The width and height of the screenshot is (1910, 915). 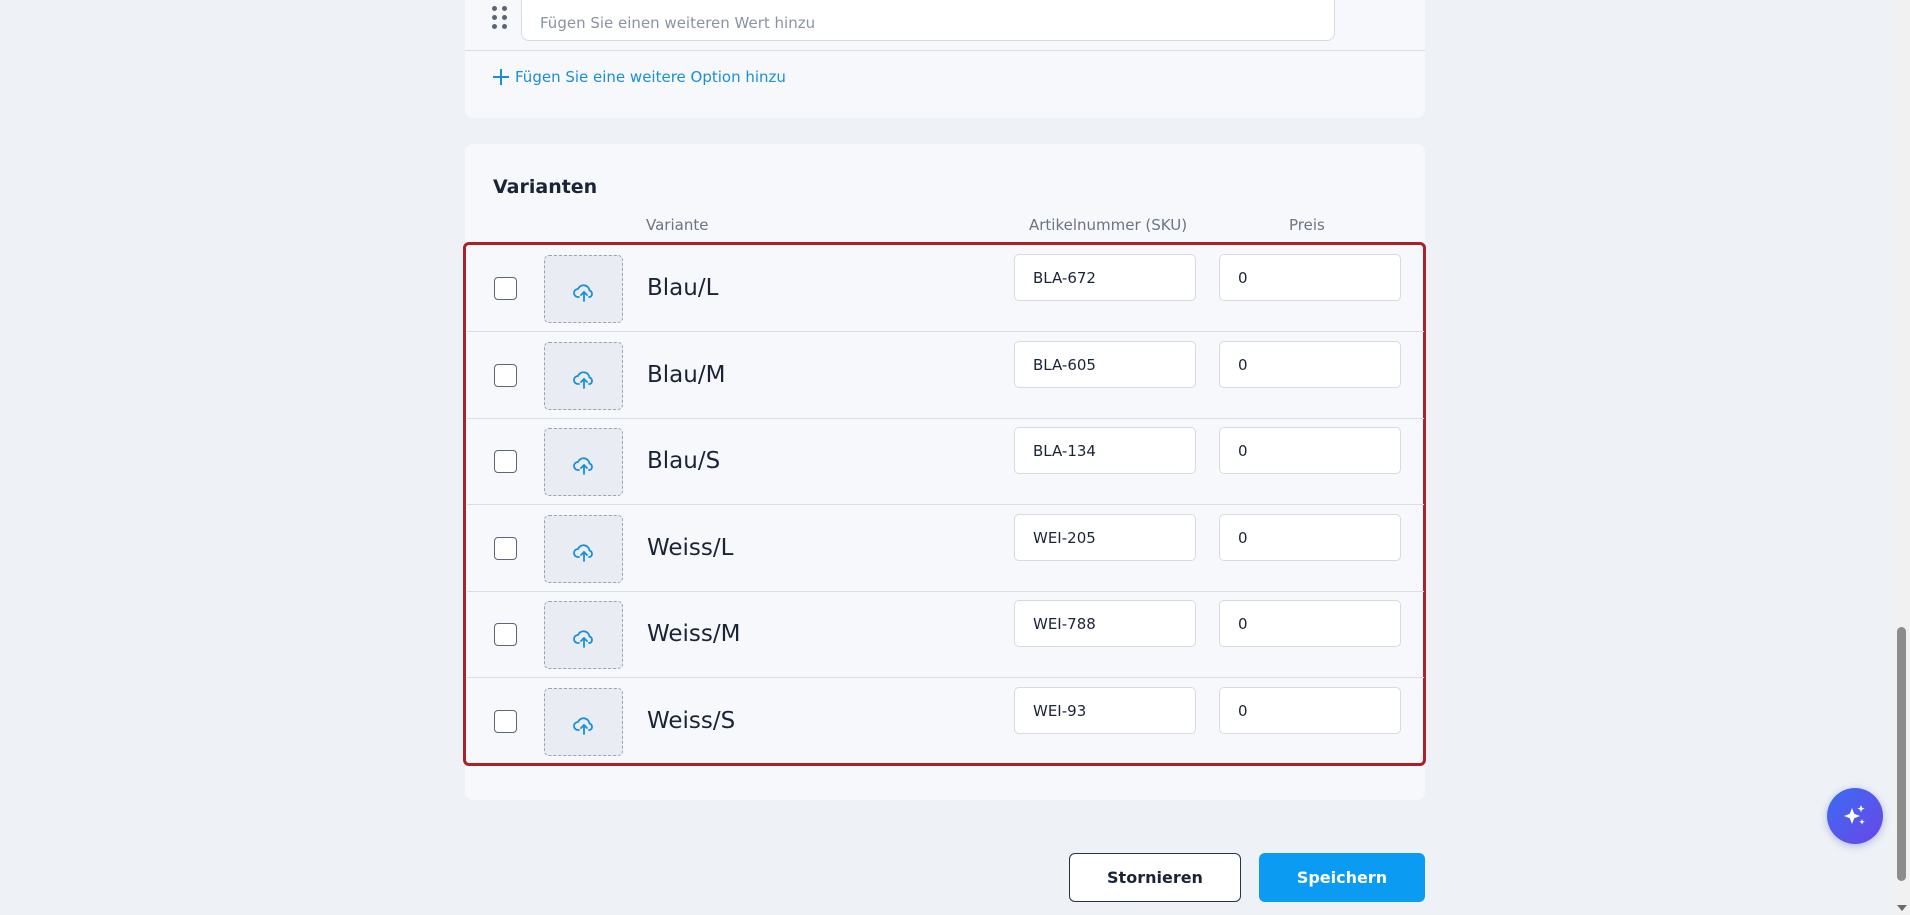 What do you see at coordinates (1901, 754) in the screenshot?
I see `scrollbar-thumb` at bounding box center [1901, 754].